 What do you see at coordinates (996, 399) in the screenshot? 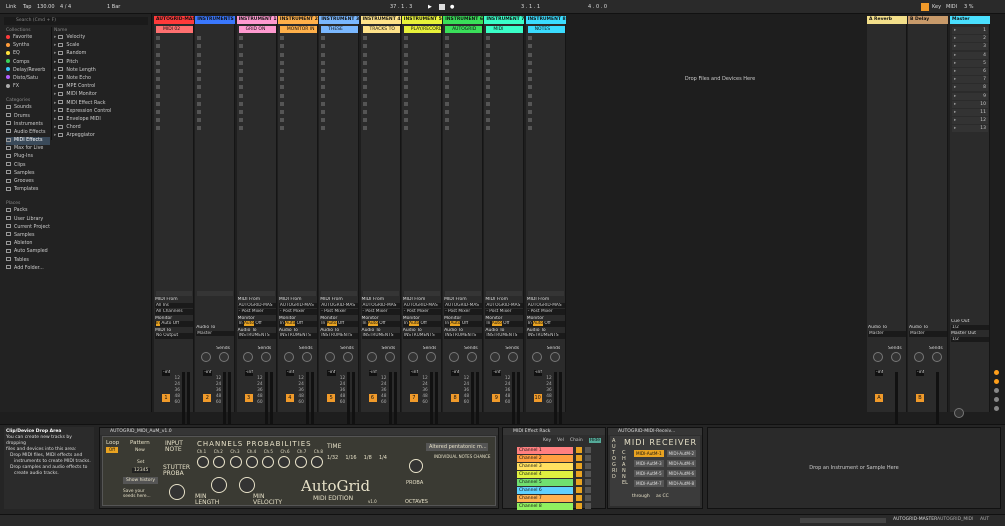
I see `circle-toggle-icon` at bounding box center [996, 399].